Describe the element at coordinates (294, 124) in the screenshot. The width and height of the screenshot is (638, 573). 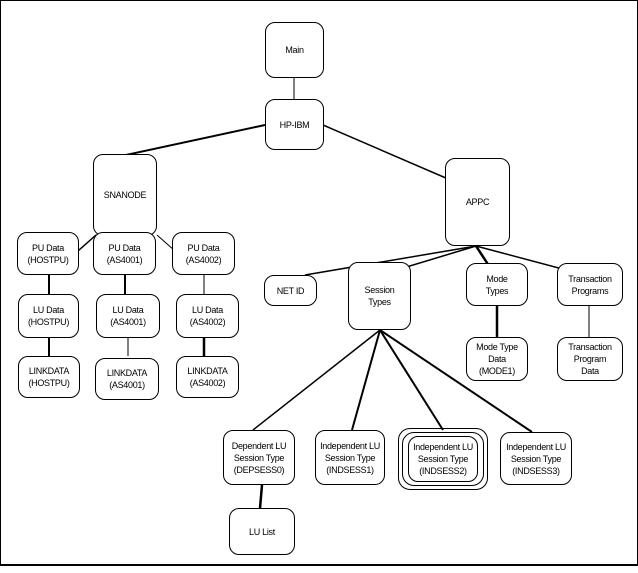
I see `node-hp-ibm: HP-IBM` at that location.